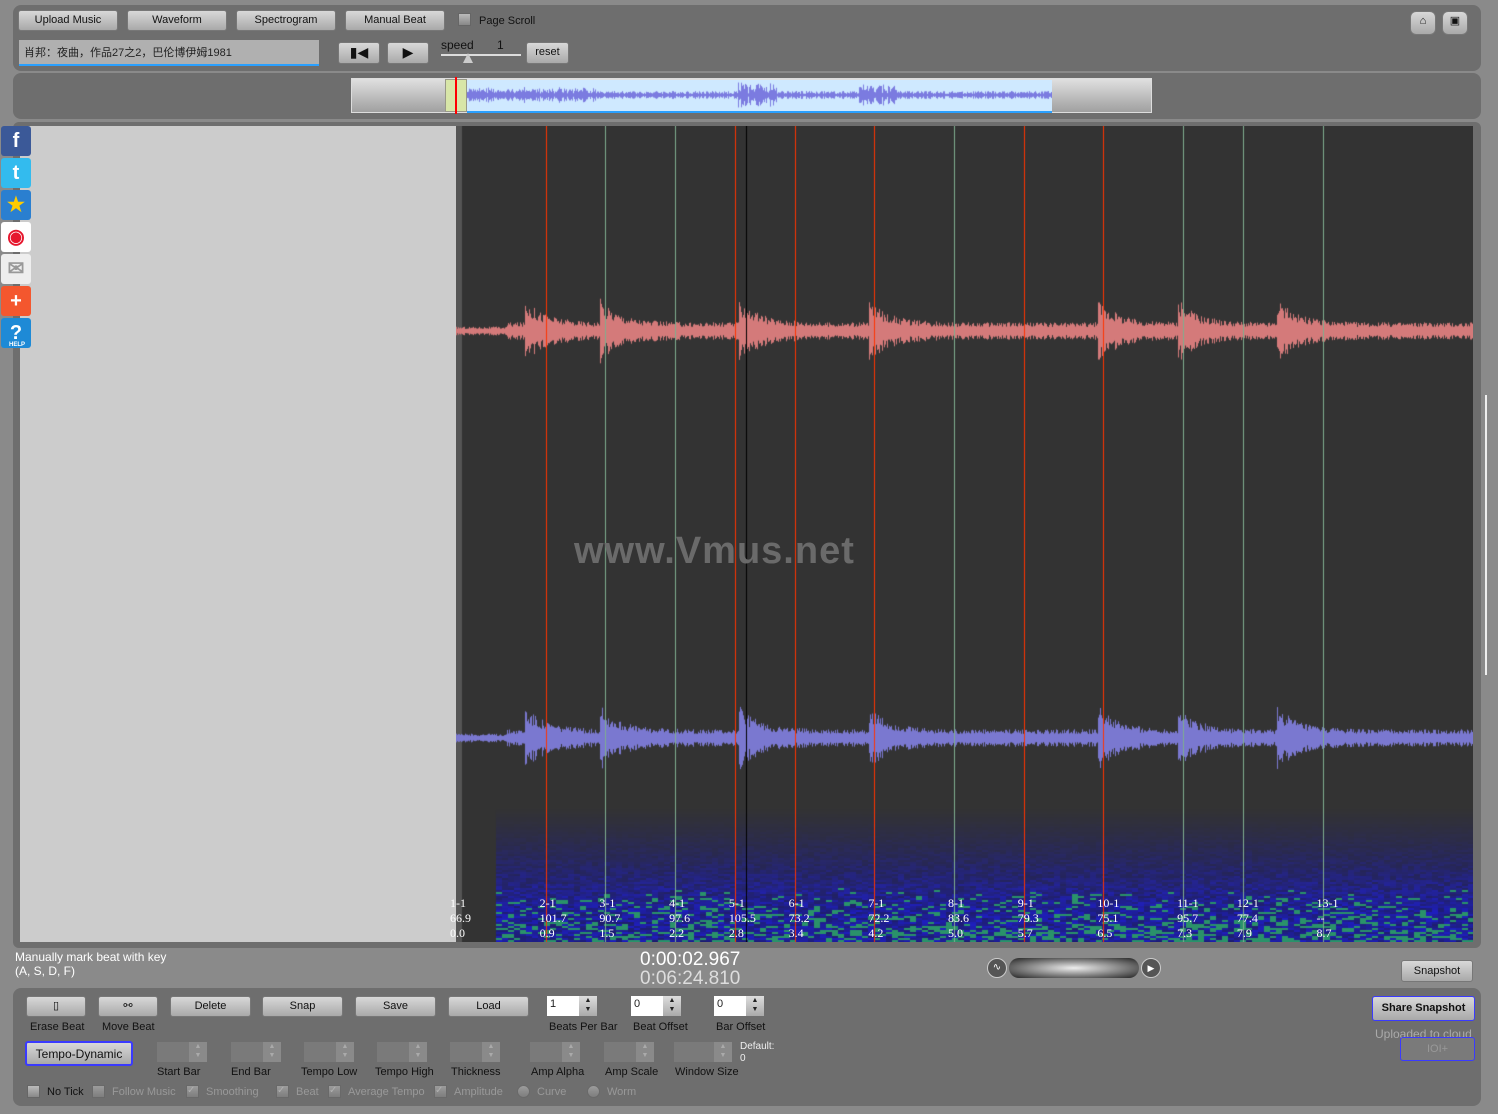 This screenshot has height=1114, width=1498. I want to click on beat-label: 6-1 73.2 3.4, so click(799, 918).